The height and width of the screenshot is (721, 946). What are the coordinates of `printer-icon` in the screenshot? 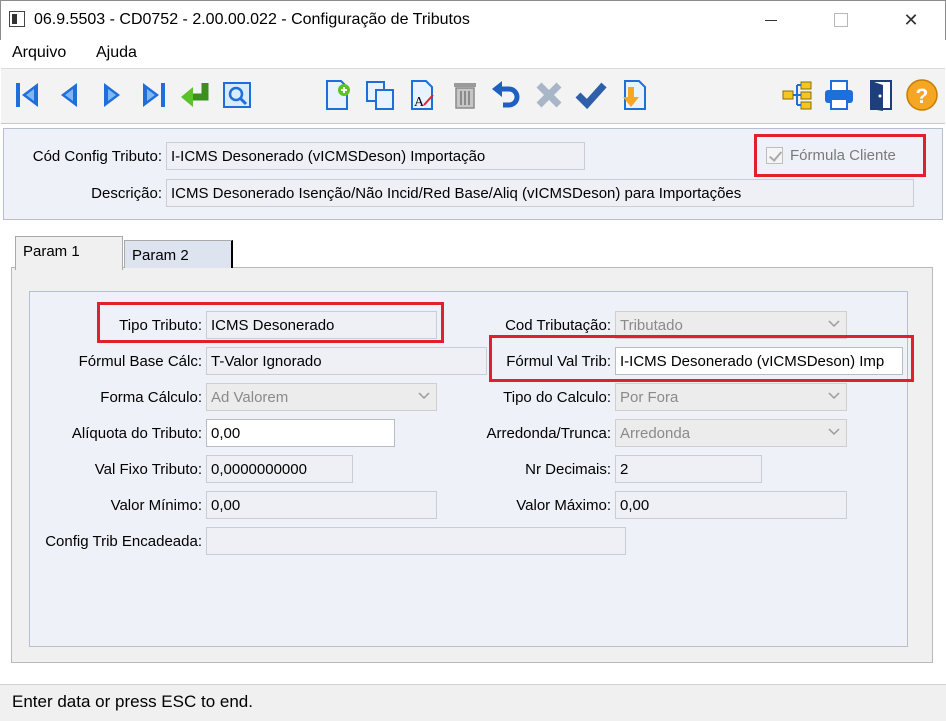 It's located at (839, 95).